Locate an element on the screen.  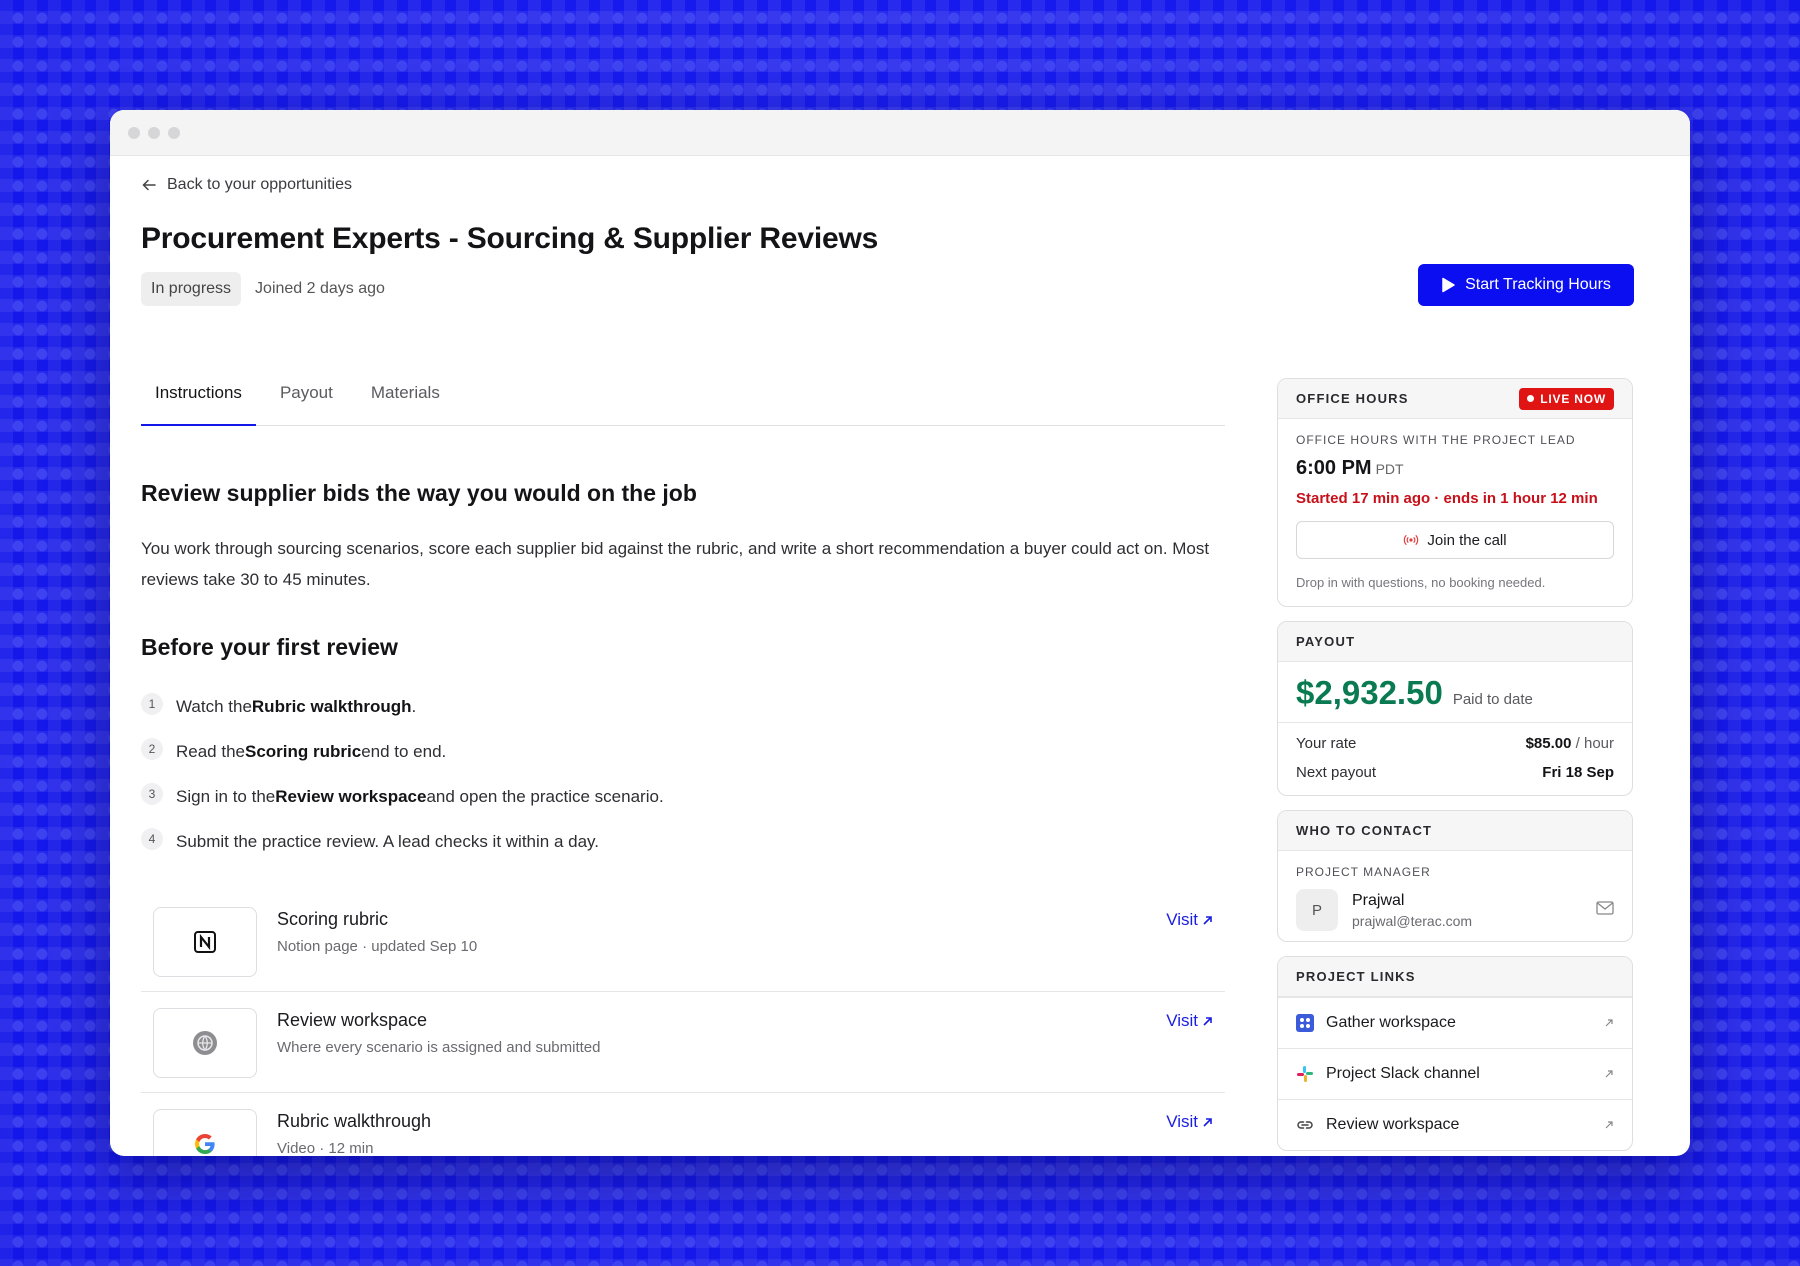
rate-unit: / hour is located at coordinates (1594, 743).